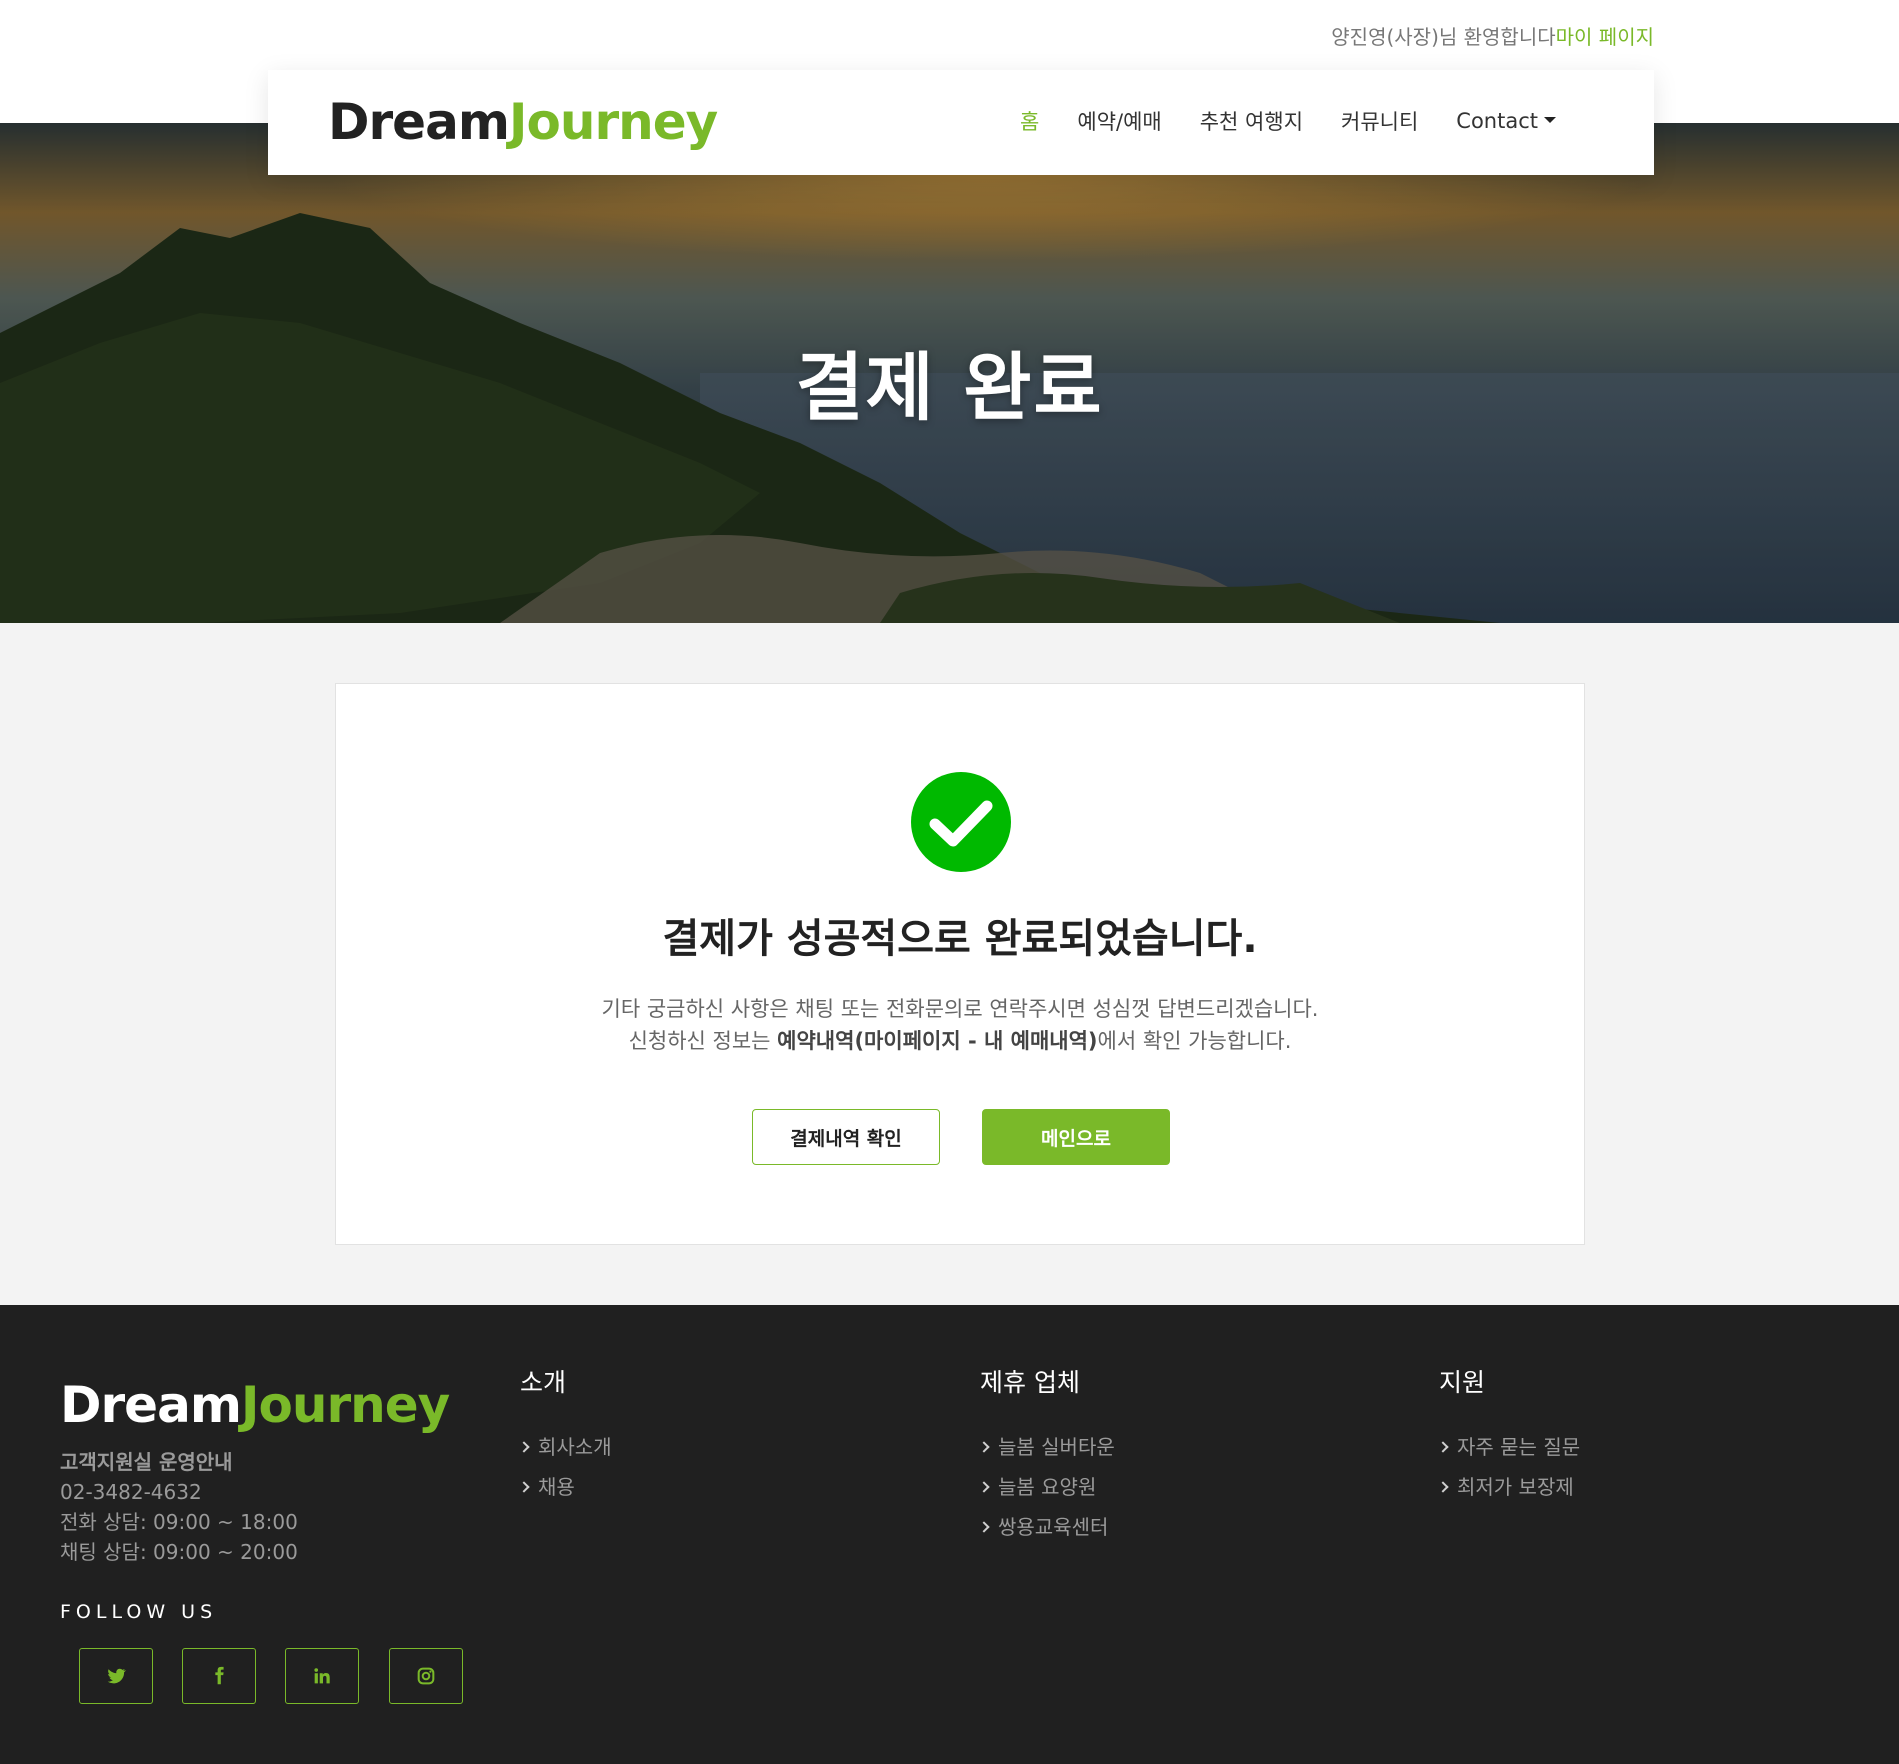 Image resolution: width=1899 pixels, height=1764 pixels. I want to click on logo-journey: Journey, so click(613, 122).